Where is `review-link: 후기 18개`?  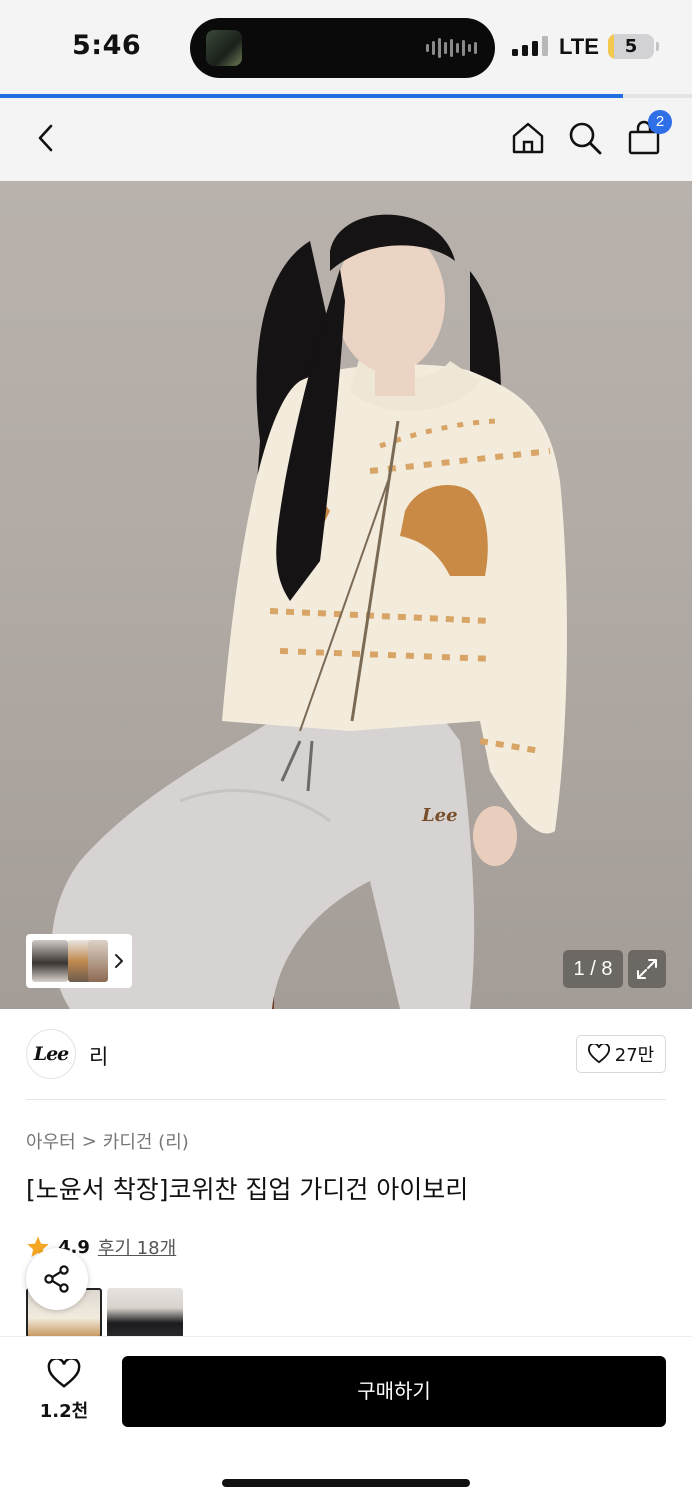
review-link: 후기 18개 is located at coordinates (137, 1247).